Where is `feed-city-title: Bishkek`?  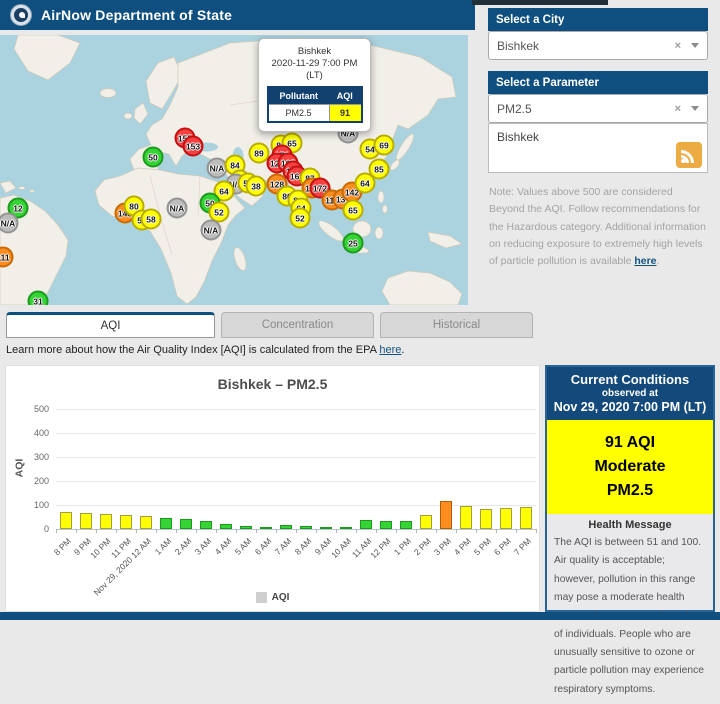
feed-city-title: Bishkek is located at coordinates (518, 137).